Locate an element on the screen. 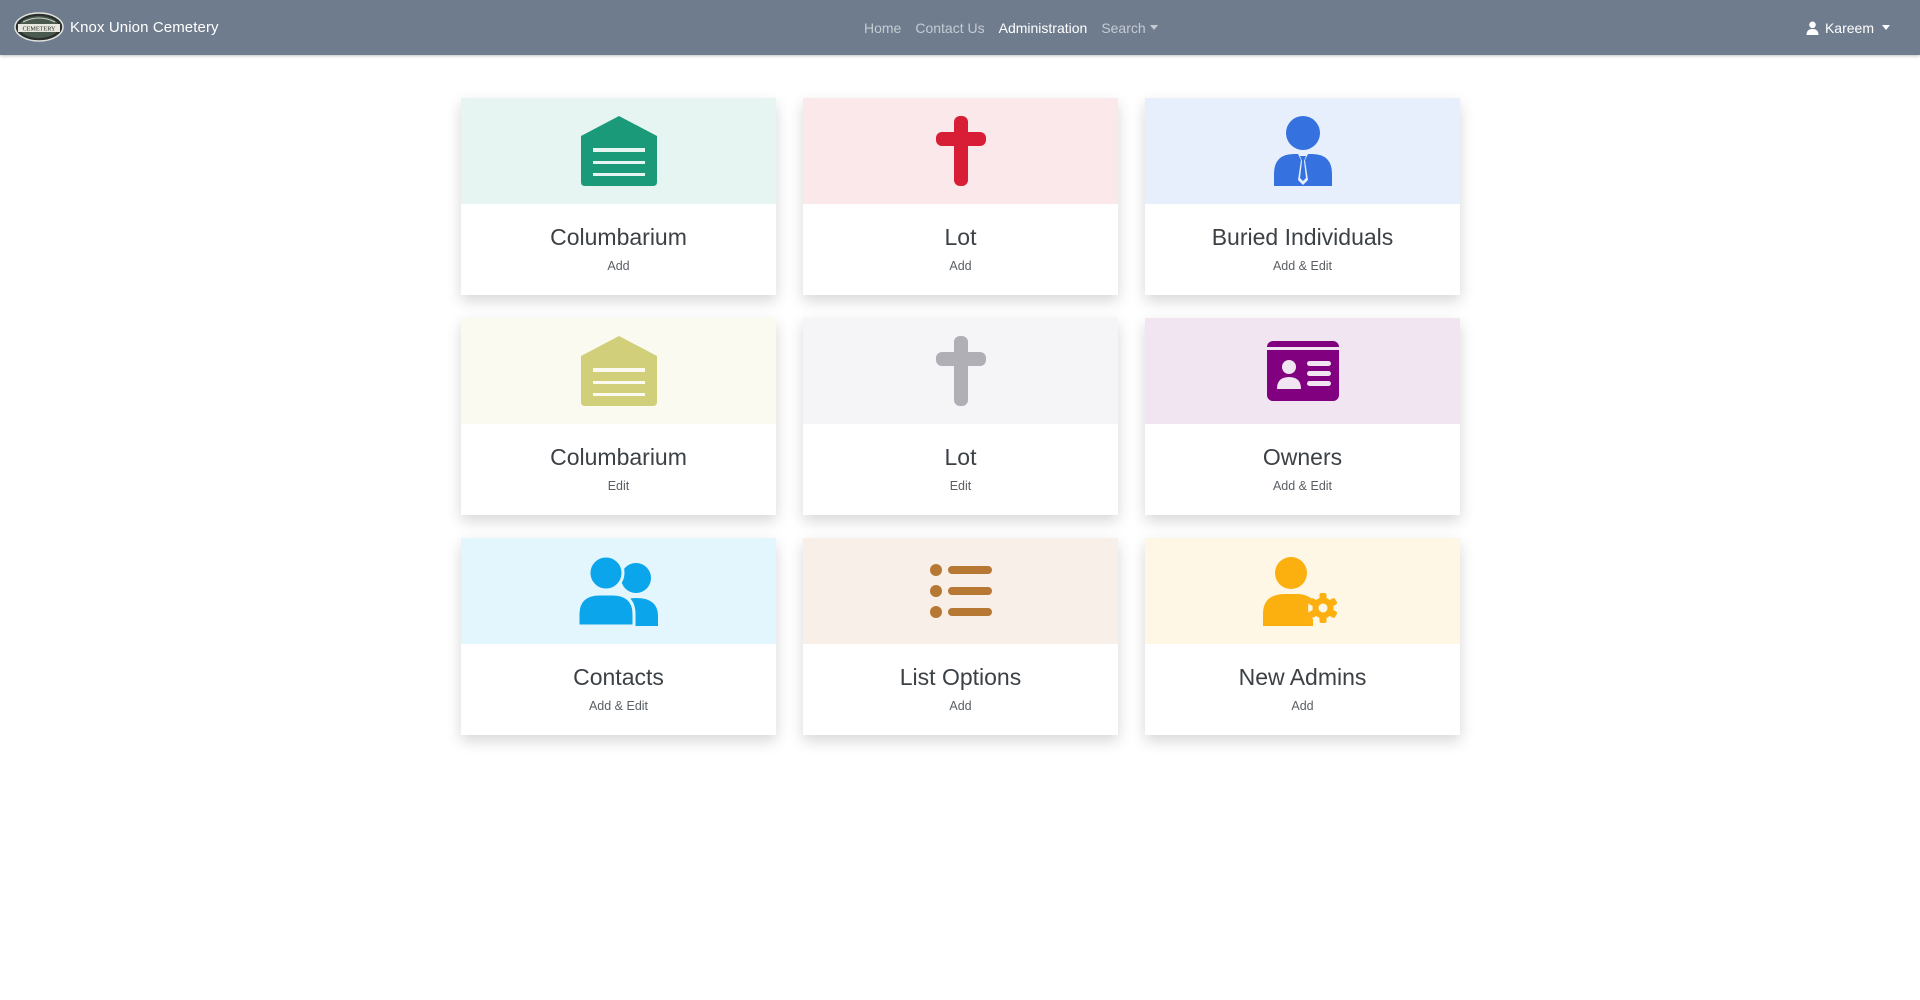 The height and width of the screenshot is (1000, 1920). id-card-icon is located at coordinates (1302, 371).